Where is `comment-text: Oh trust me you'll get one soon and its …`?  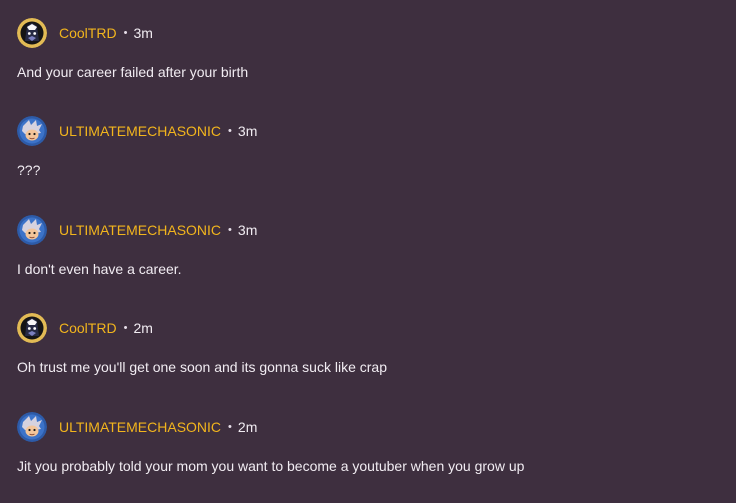 comment-text: Oh trust me you'll get one soon and its … is located at coordinates (202, 367).